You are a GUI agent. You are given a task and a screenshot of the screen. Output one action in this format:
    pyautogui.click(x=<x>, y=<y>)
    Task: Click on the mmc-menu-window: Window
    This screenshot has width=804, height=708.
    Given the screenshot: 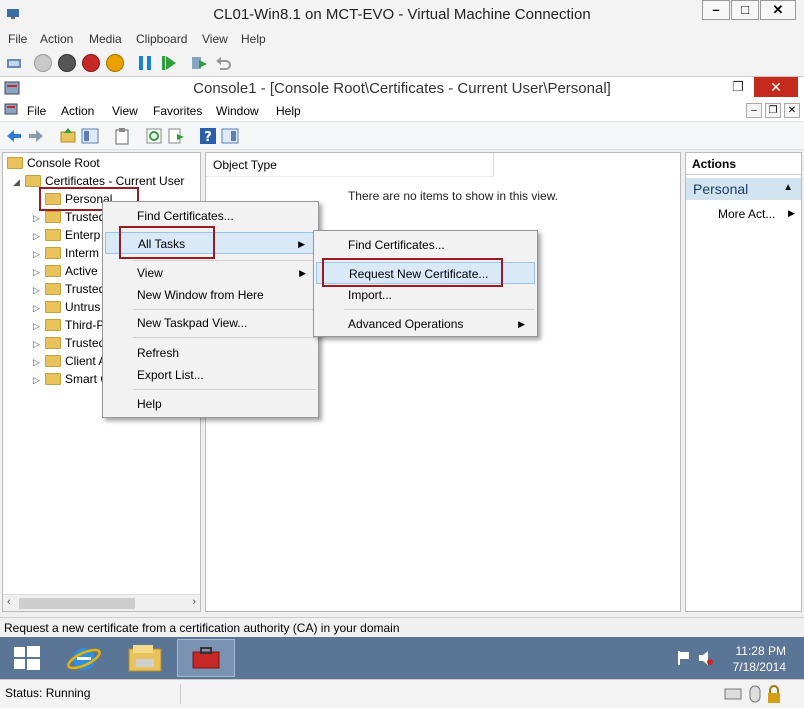 What is the action you would take?
    pyautogui.click(x=237, y=111)
    